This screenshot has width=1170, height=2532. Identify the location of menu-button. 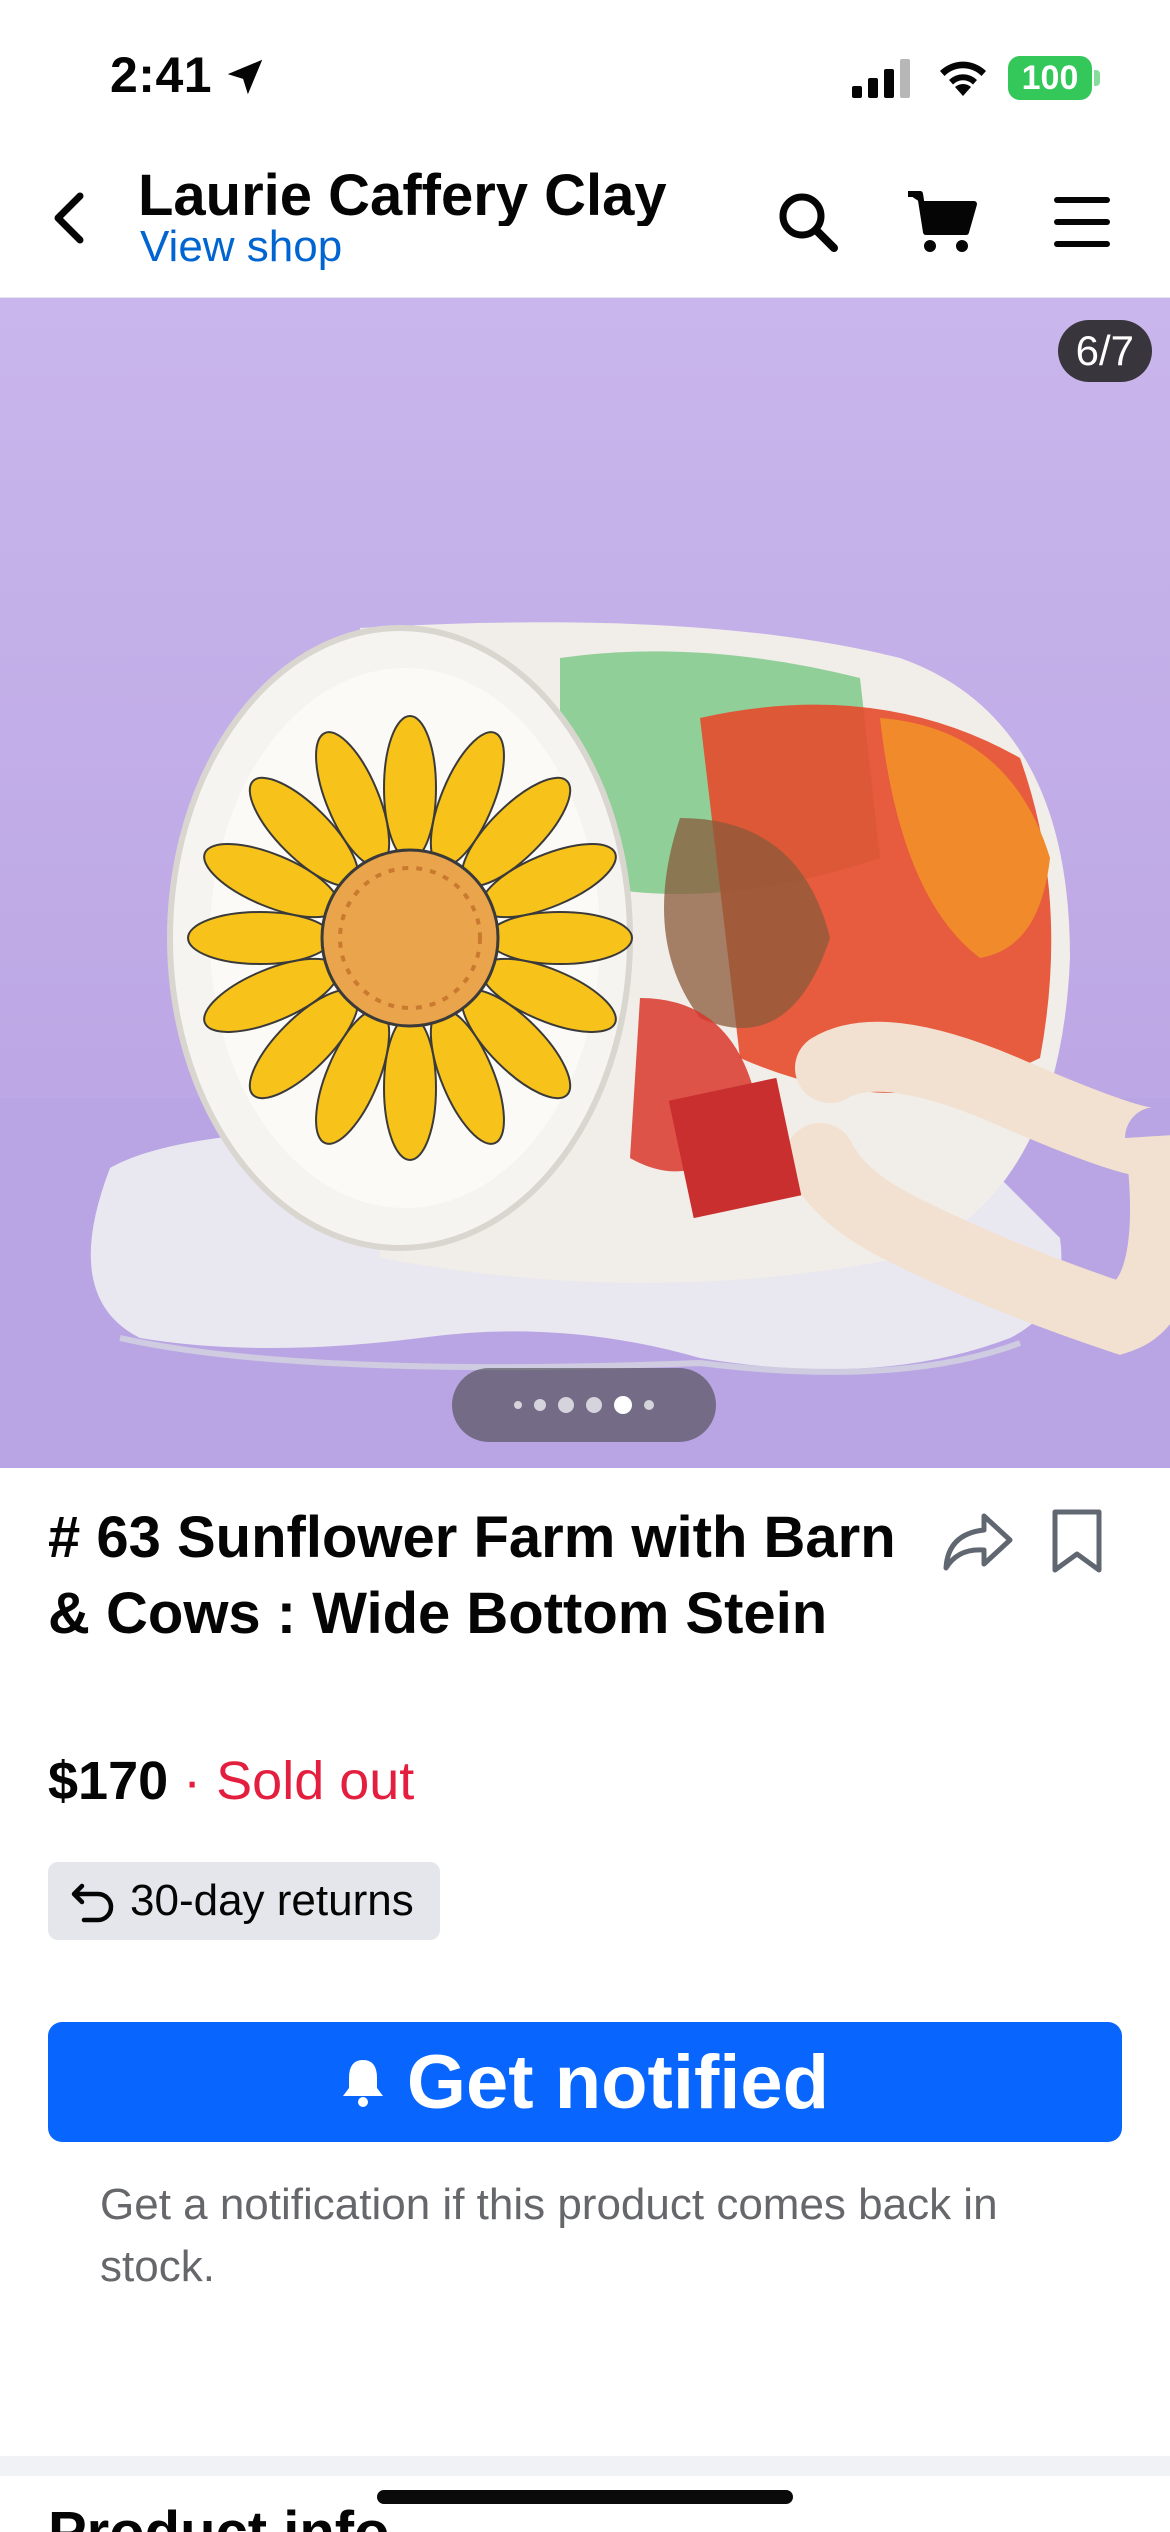
(1082, 222).